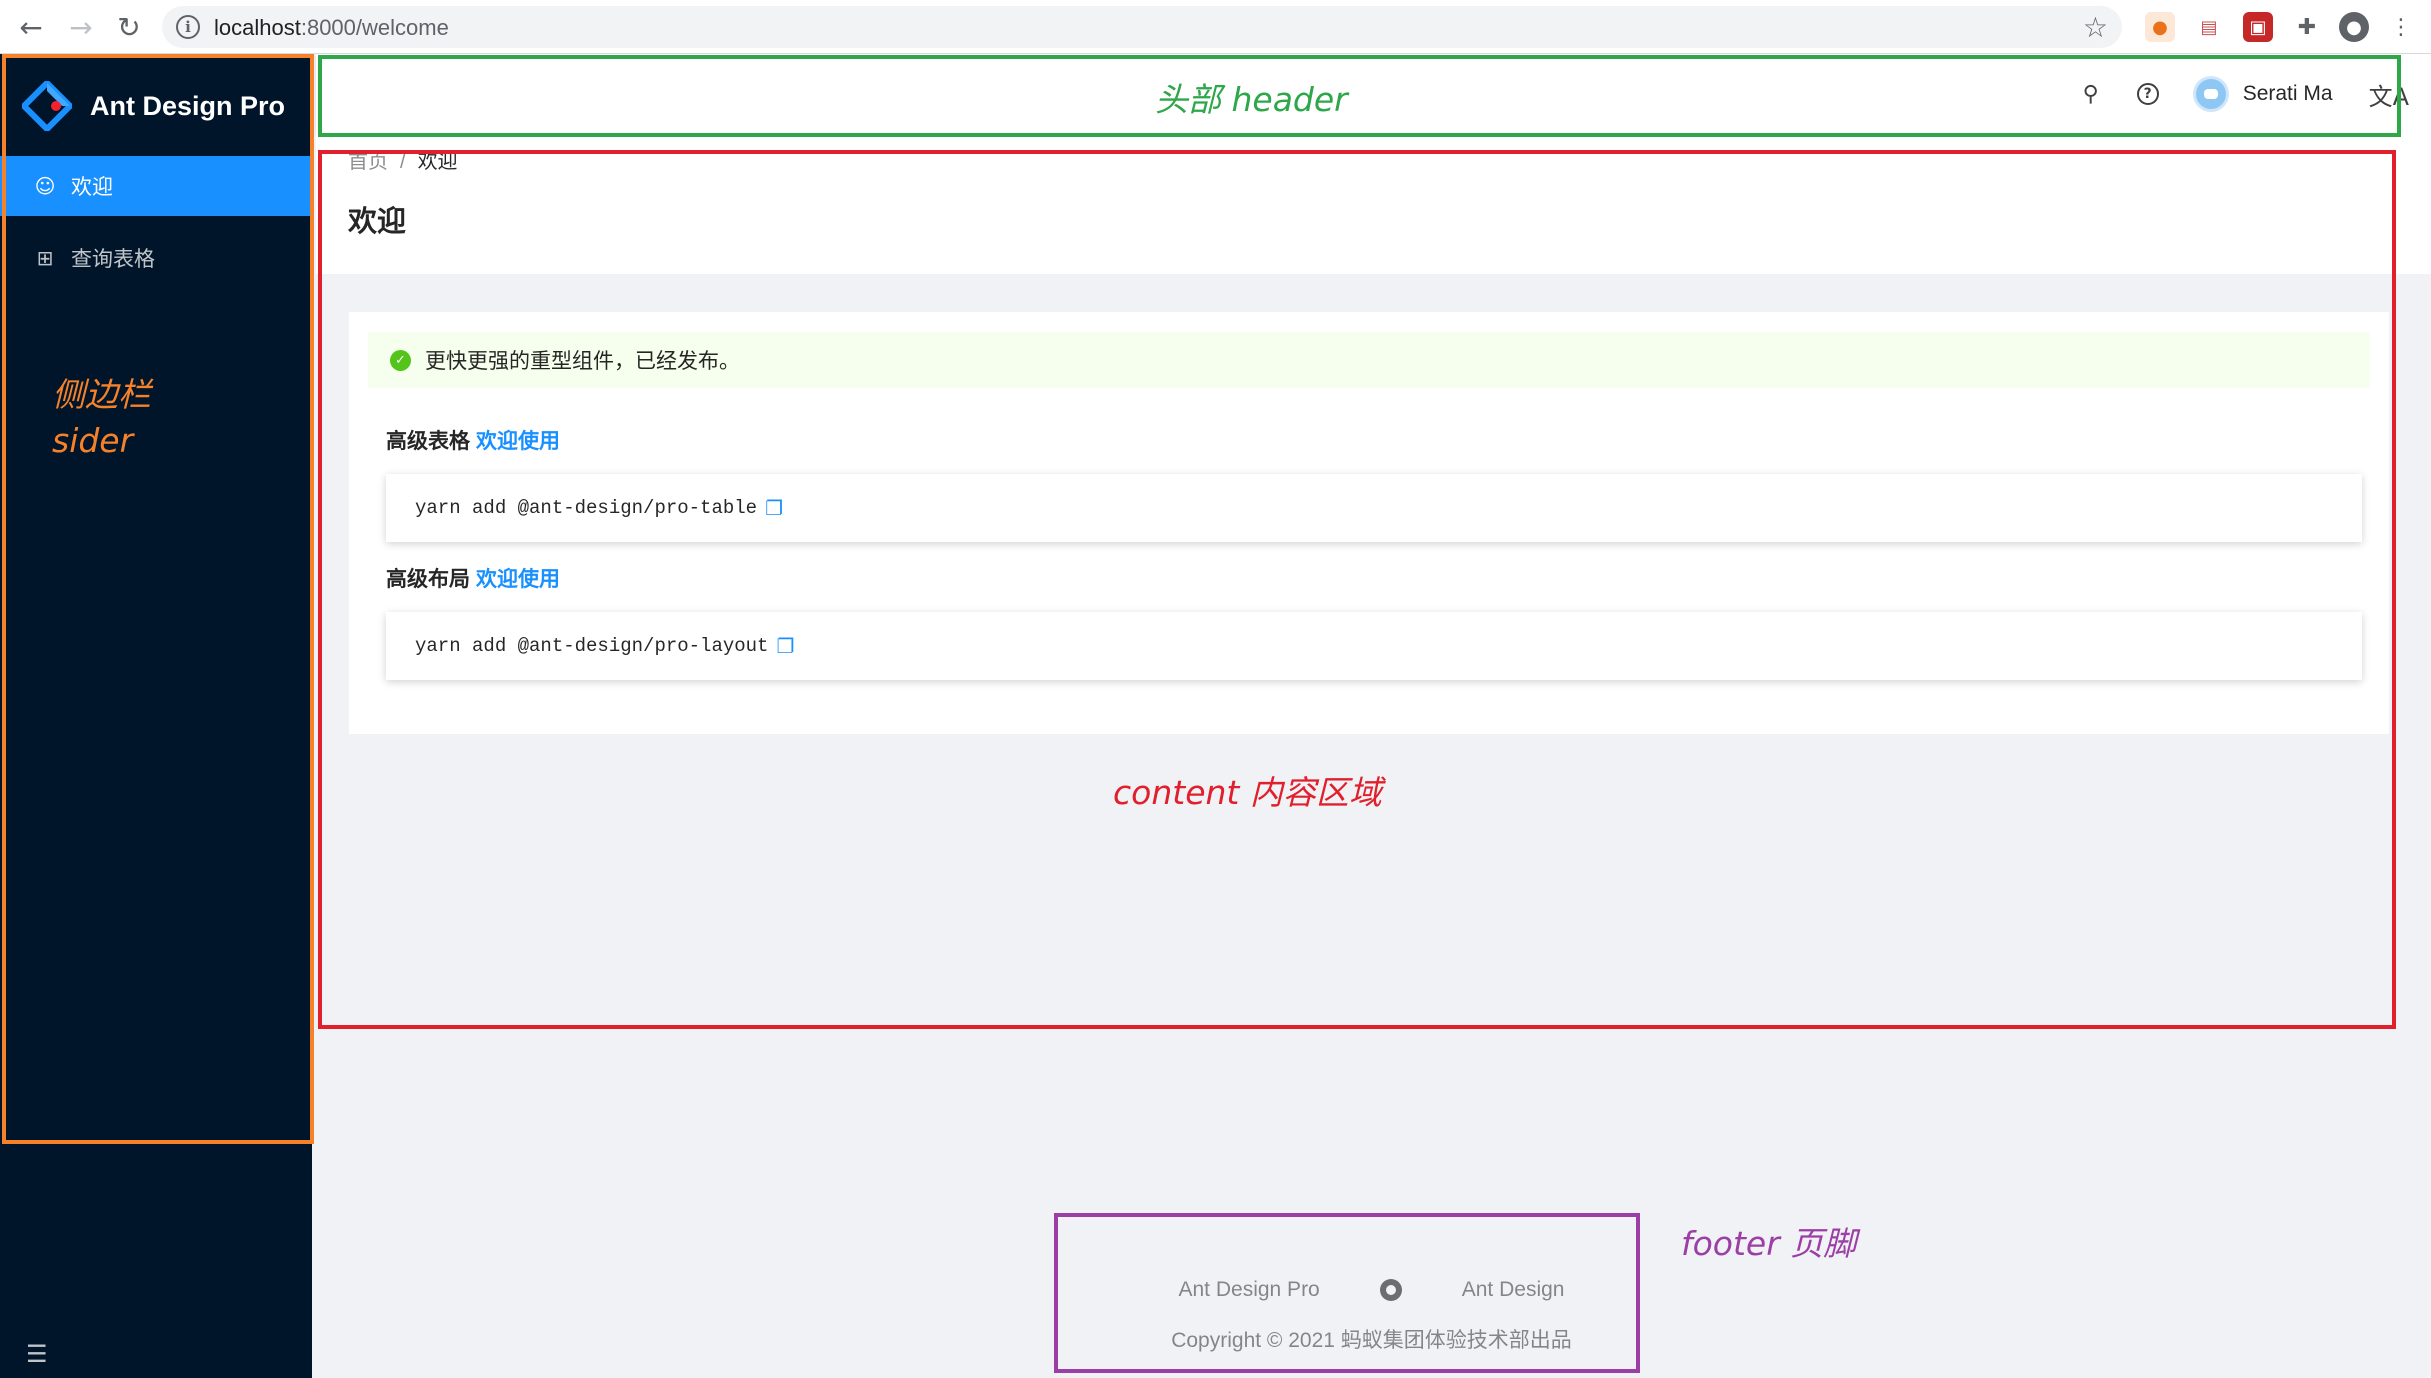  I want to click on copyright: Copyright © 2021 蚂蚁集团体验技术部出品, so click(1371, 1340).